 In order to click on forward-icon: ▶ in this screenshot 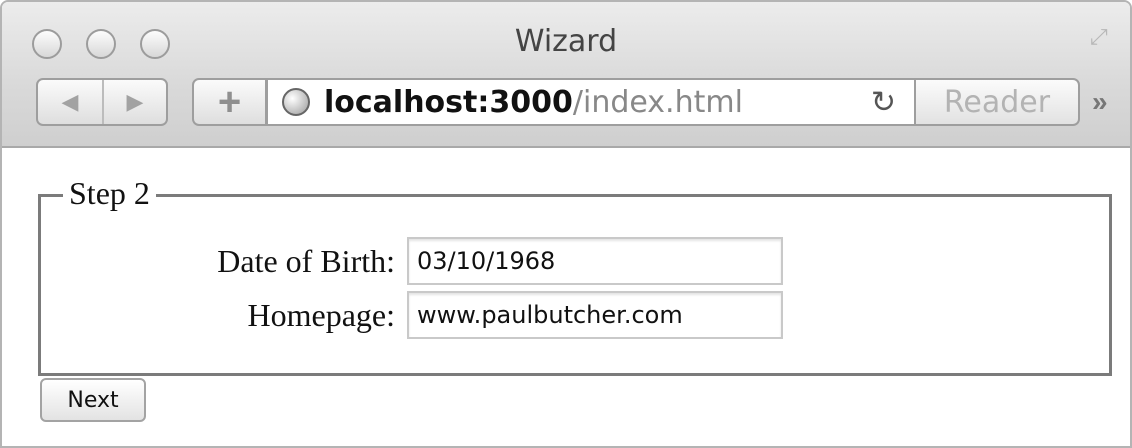, I will do `click(135, 101)`.